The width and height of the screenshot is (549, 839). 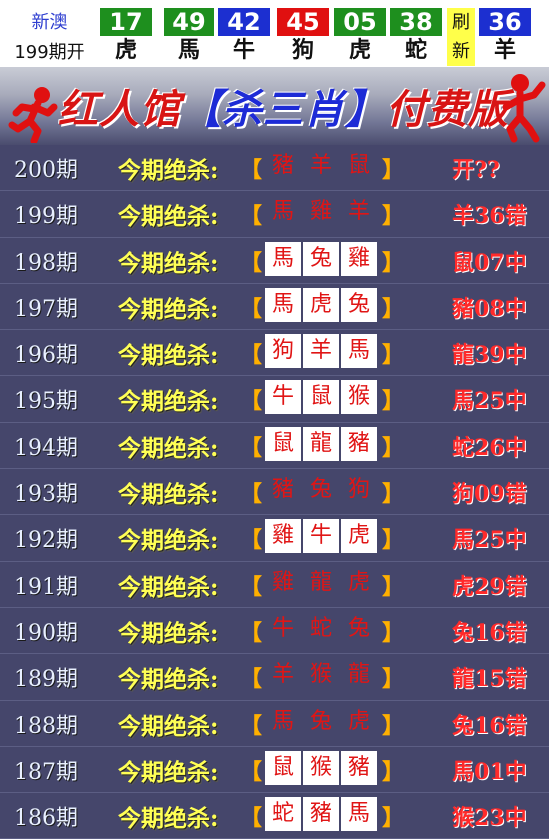 What do you see at coordinates (416, 37) in the screenshot?
I see `result-ball: 38 蛇` at bounding box center [416, 37].